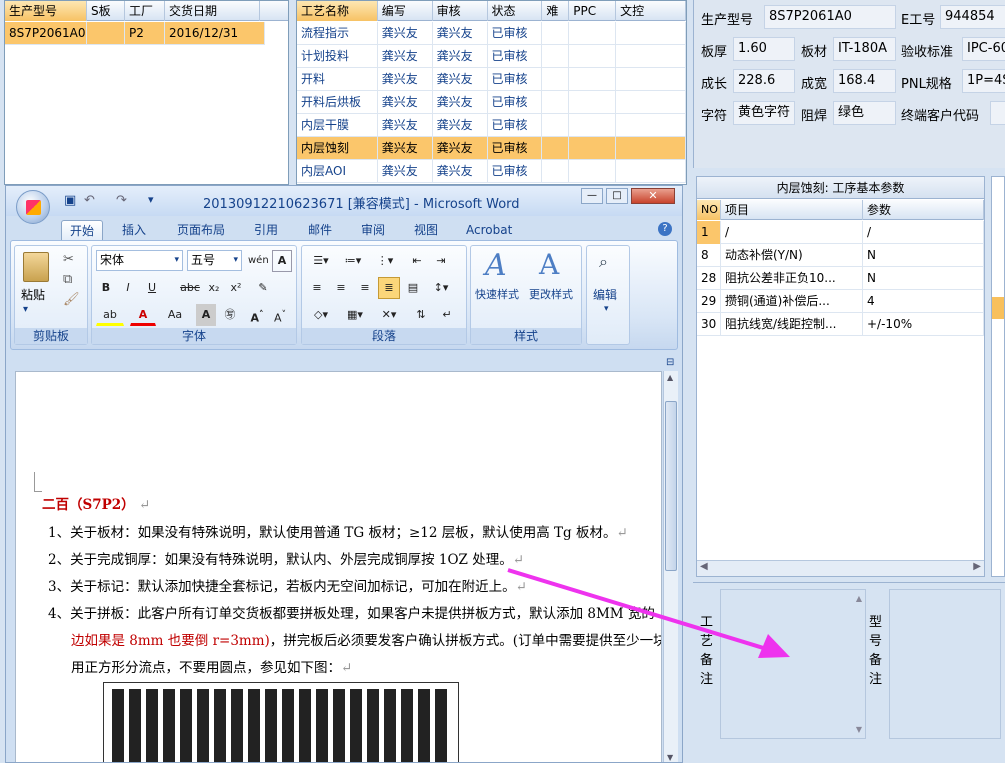  What do you see at coordinates (70, 200) in the screenshot?
I see `save-icon: ▣` at bounding box center [70, 200].